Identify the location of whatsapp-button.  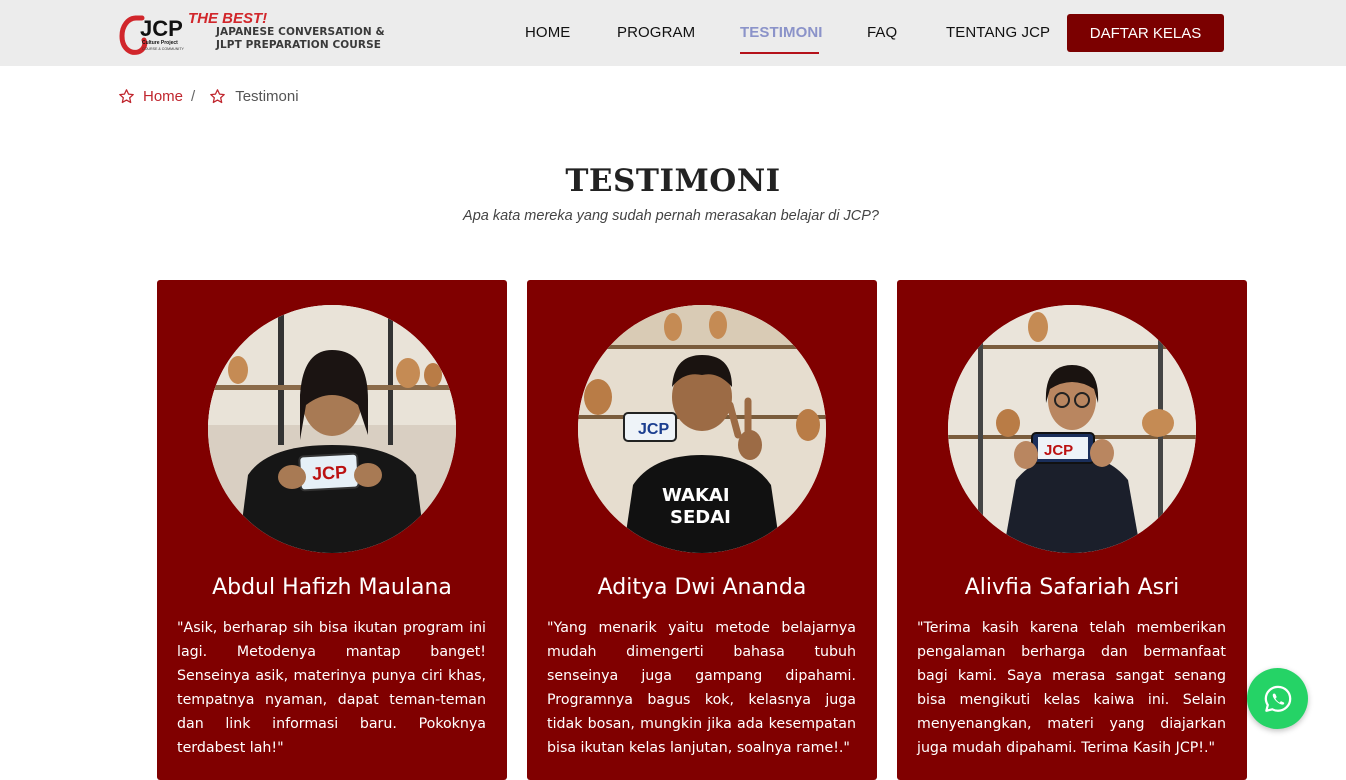
(1277, 698).